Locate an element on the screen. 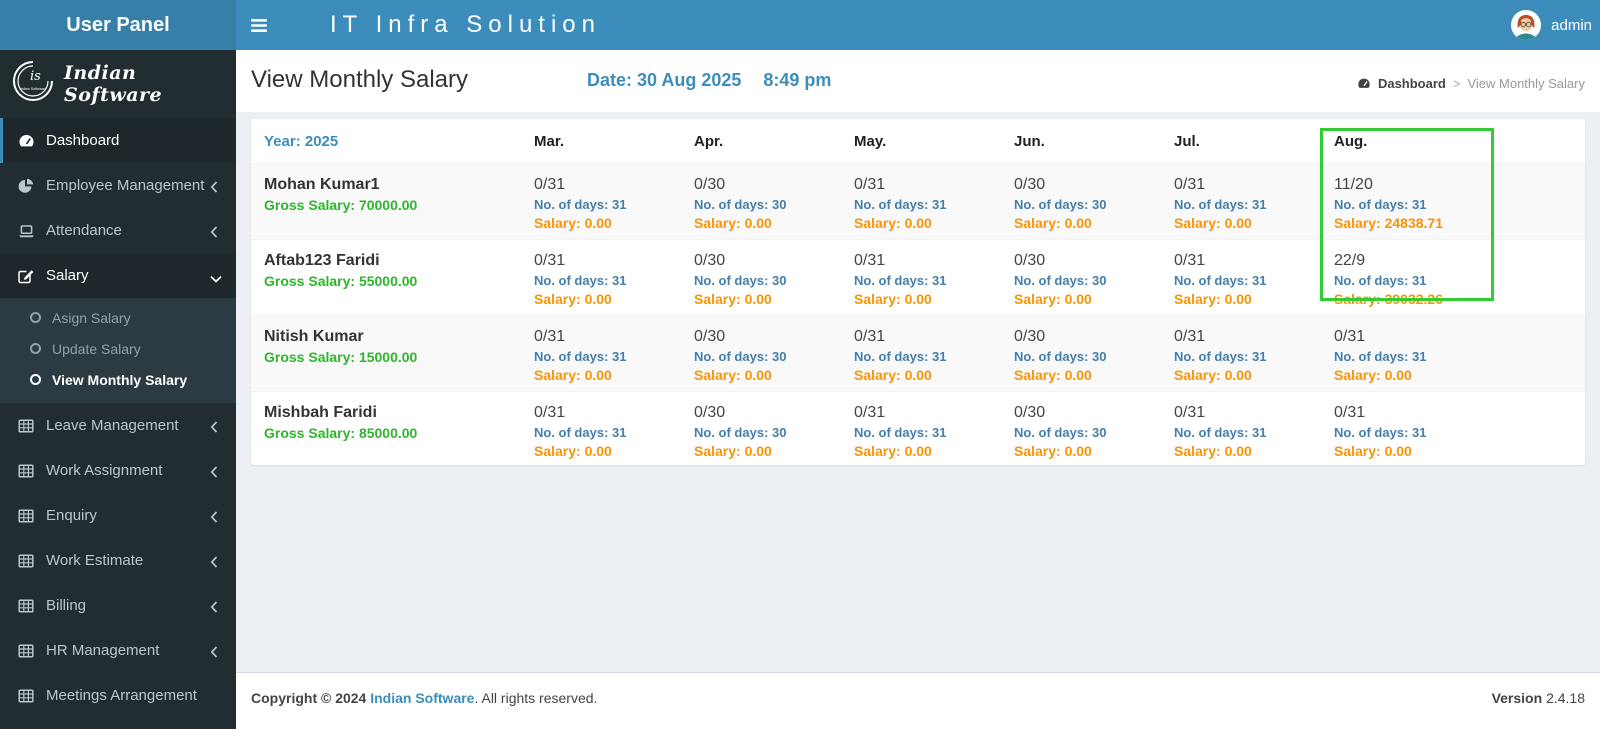 This screenshot has width=1600, height=729. sidebar-toggle-button is located at coordinates (259, 25).